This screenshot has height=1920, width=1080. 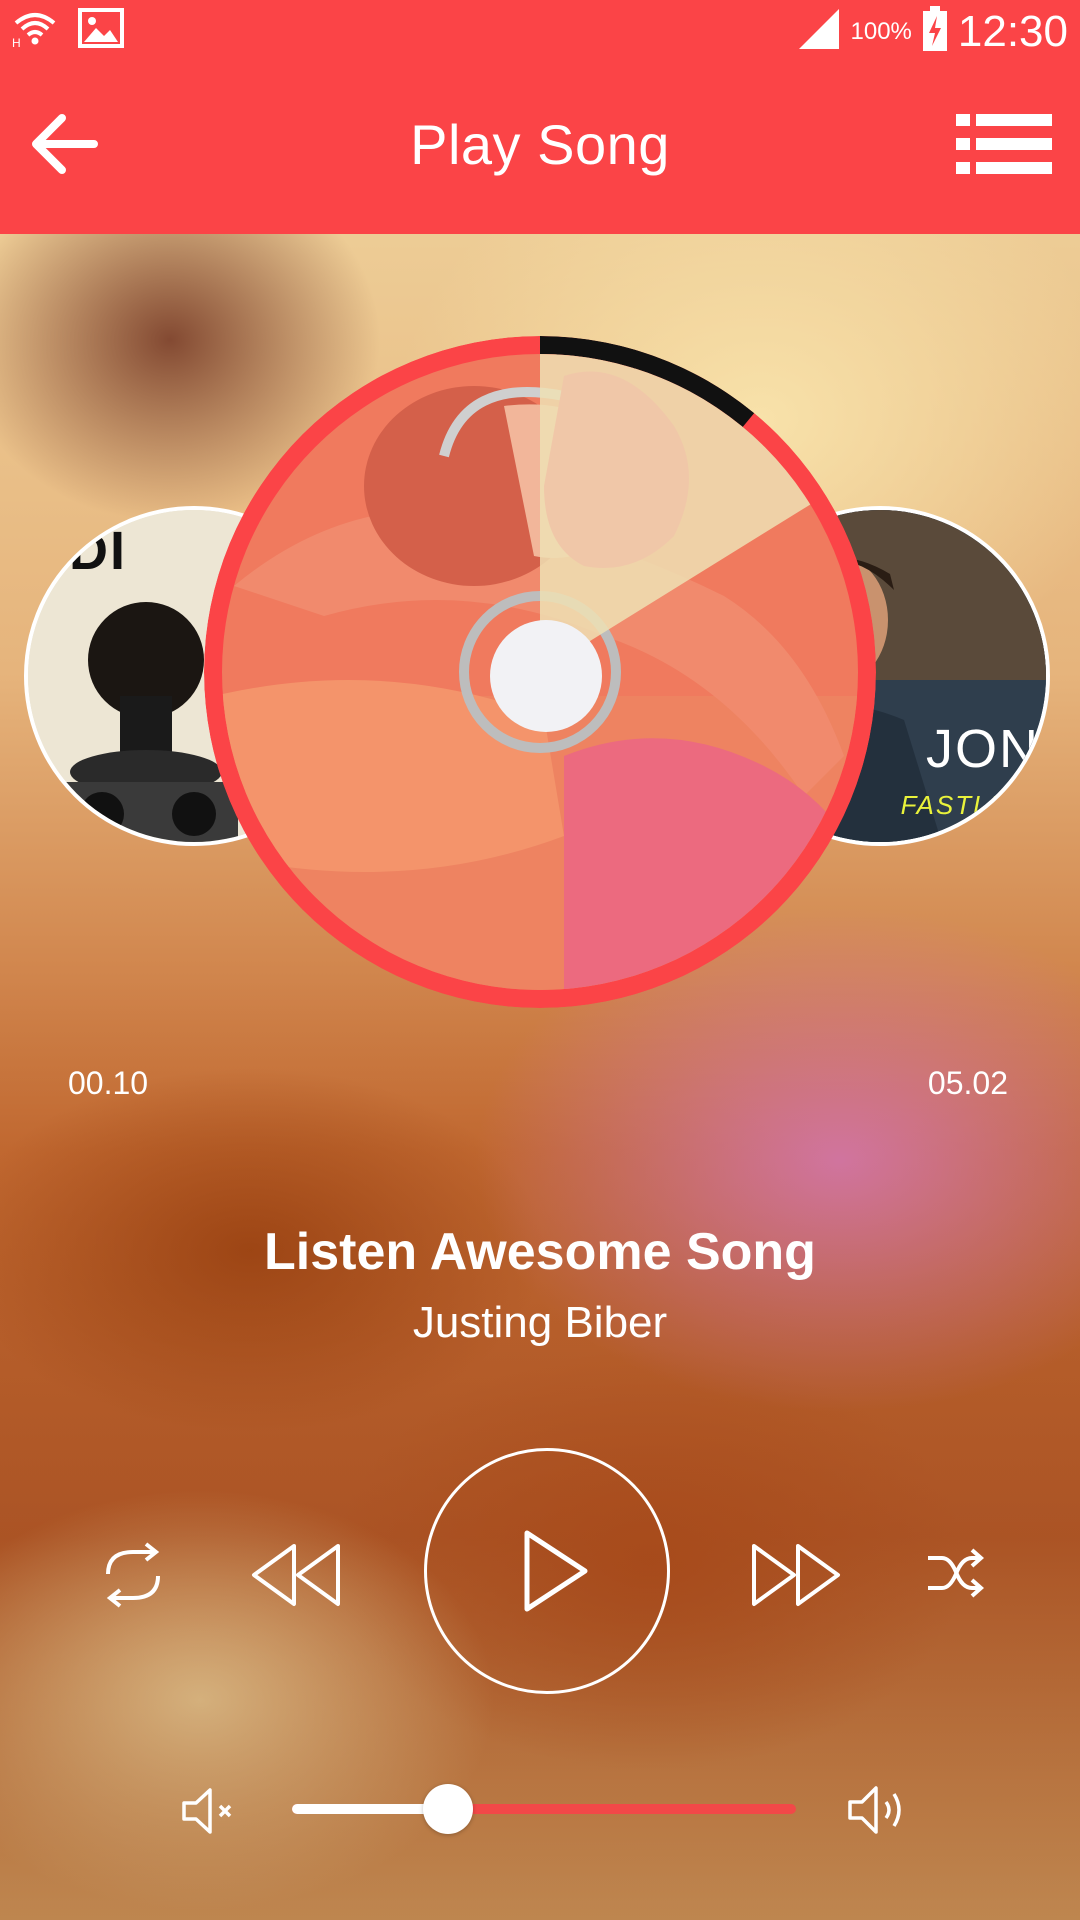 What do you see at coordinates (968, 805) in the screenshot?
I see `album-cover-subtext: FASTLIFE` at bounding box center [968, 805].